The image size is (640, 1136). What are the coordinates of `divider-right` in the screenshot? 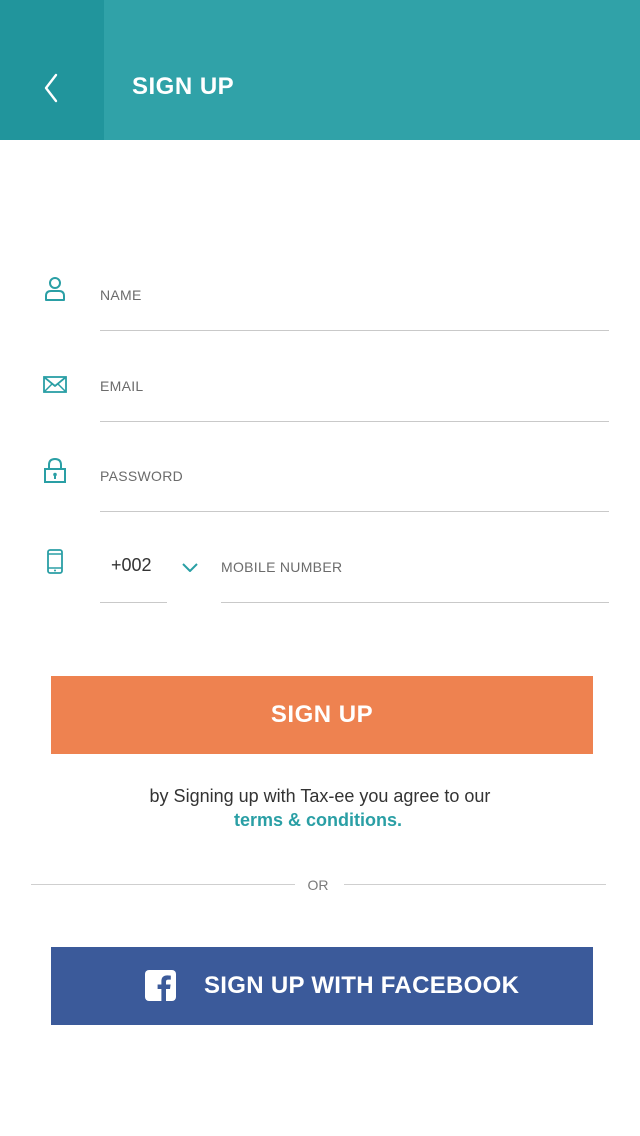 It's located at (475, 884).